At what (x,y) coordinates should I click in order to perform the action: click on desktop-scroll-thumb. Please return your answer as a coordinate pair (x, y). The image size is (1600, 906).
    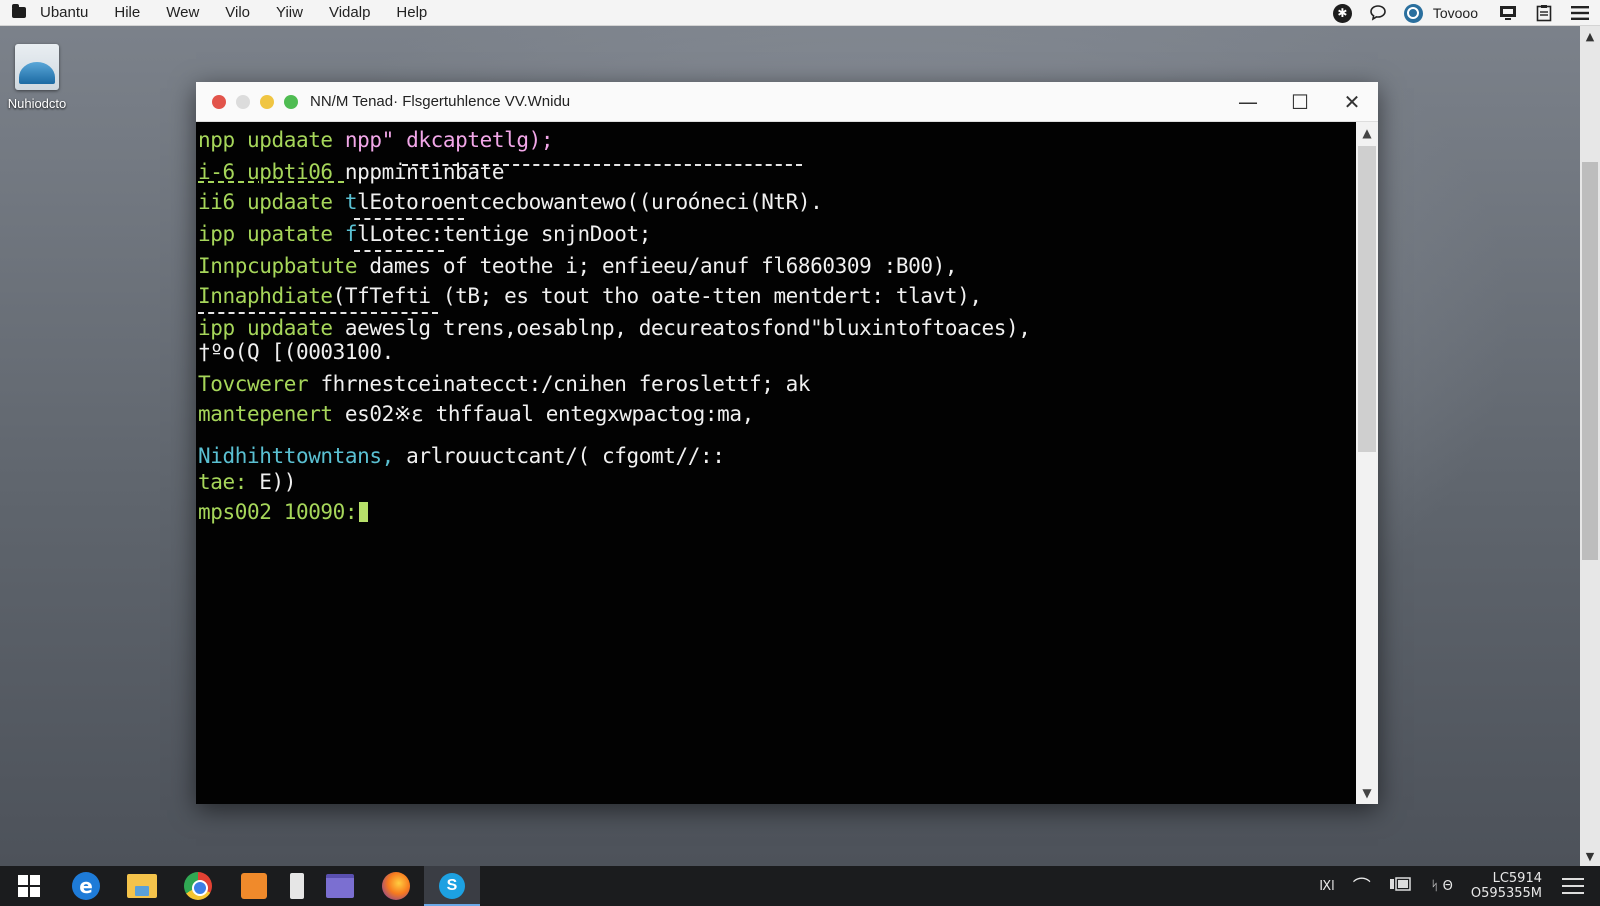
    Looking at the image, I should click on (1590, 361).